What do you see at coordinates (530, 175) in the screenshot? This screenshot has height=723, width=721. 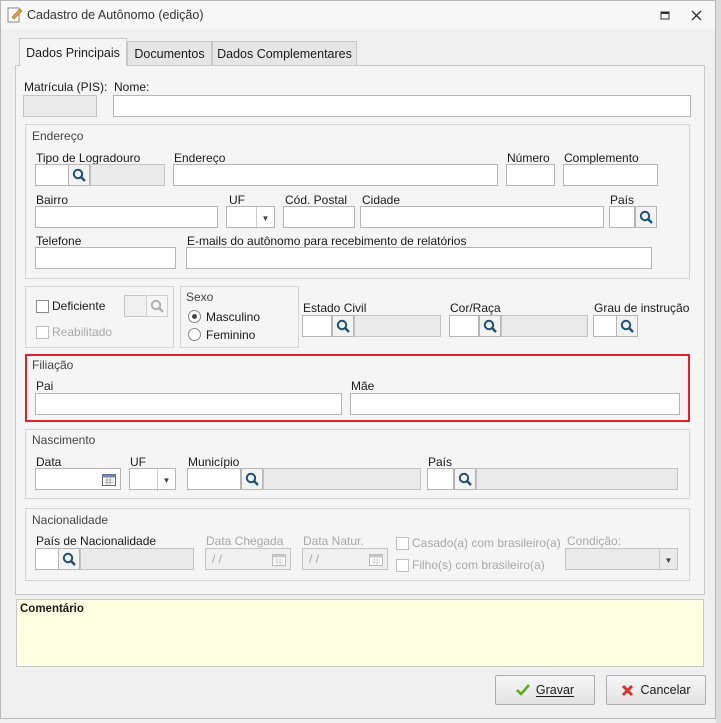 I see `numero-field` at bounding box center [530, 175].